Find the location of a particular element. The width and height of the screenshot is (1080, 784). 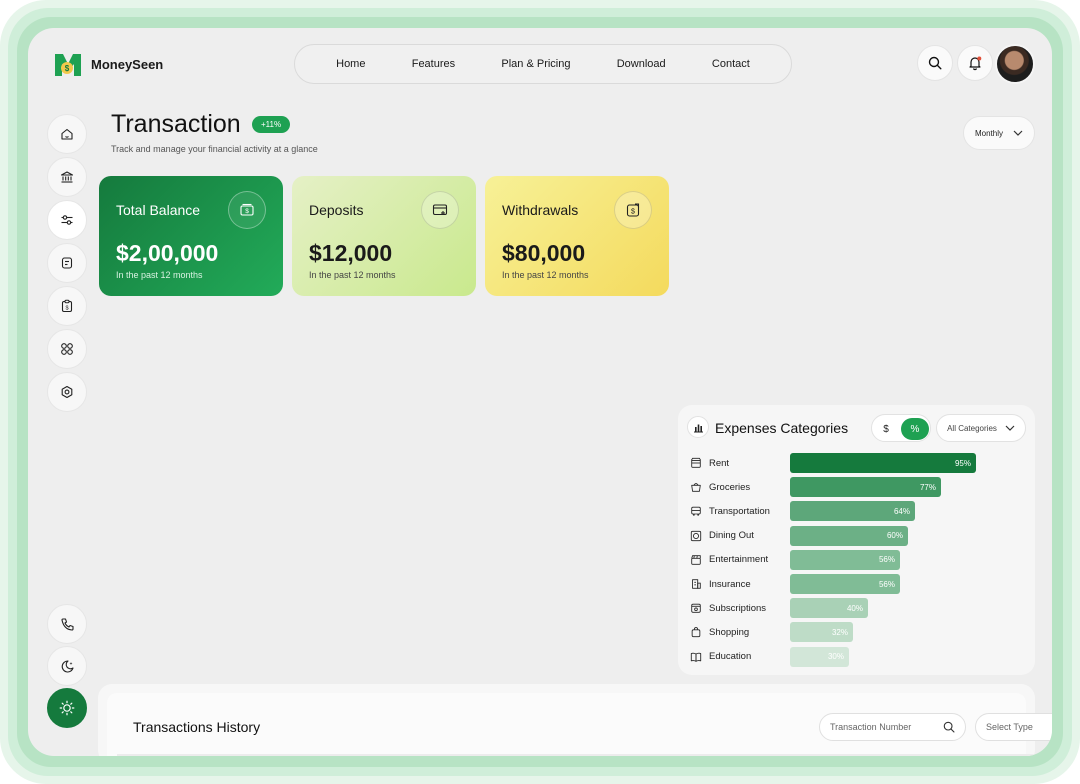

sidebar-item-transactions is located at coordinates (67, 220).